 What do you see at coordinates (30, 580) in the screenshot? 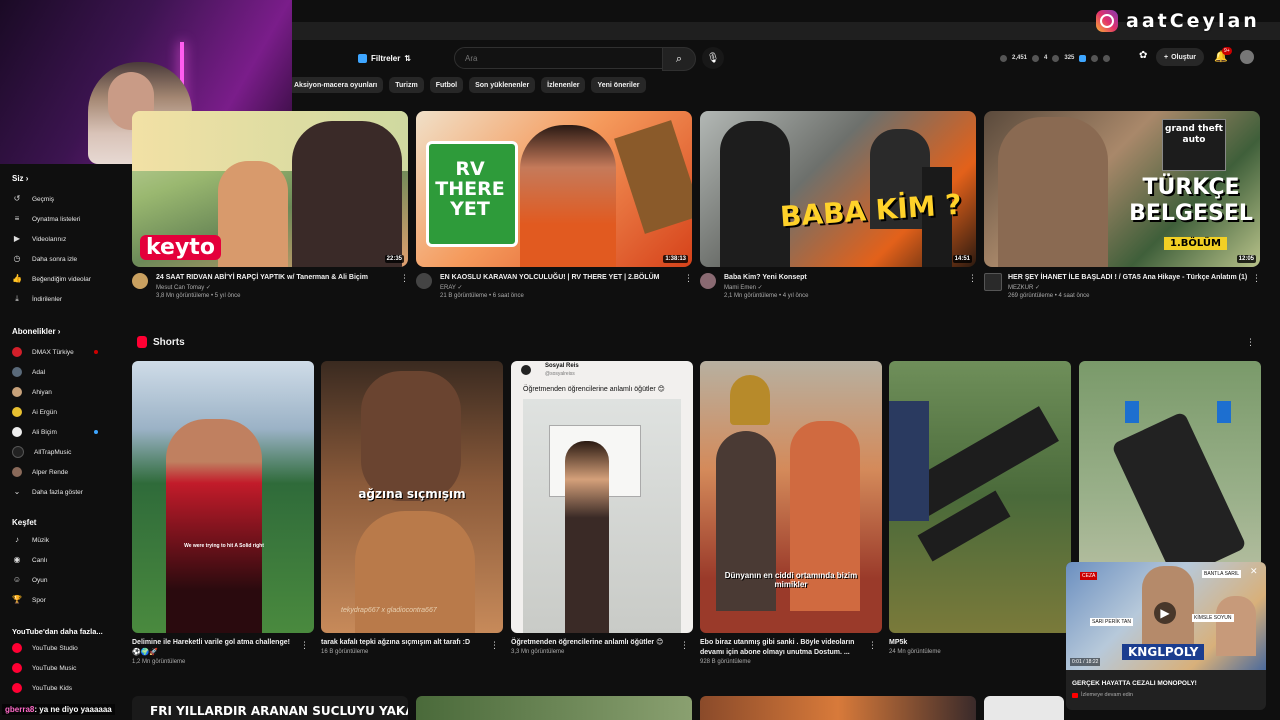
I see `sidebar-item-gaming: ☺ Oyun` at bounding box center [30, 580].